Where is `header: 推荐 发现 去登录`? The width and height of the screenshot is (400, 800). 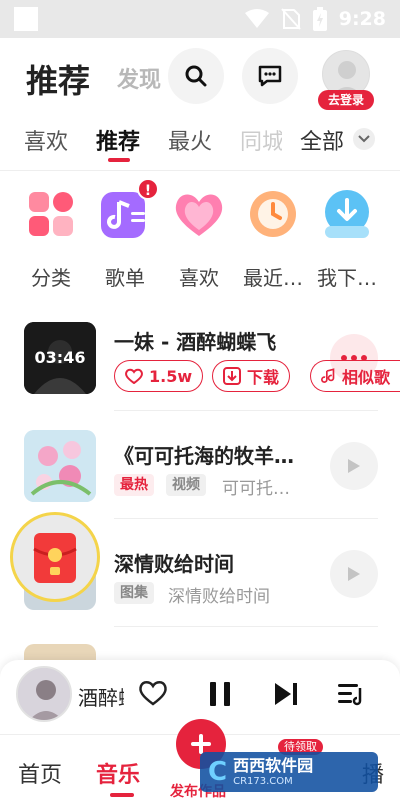 header: 推荐 发现 去登录 is located at coordinates (200, 78).